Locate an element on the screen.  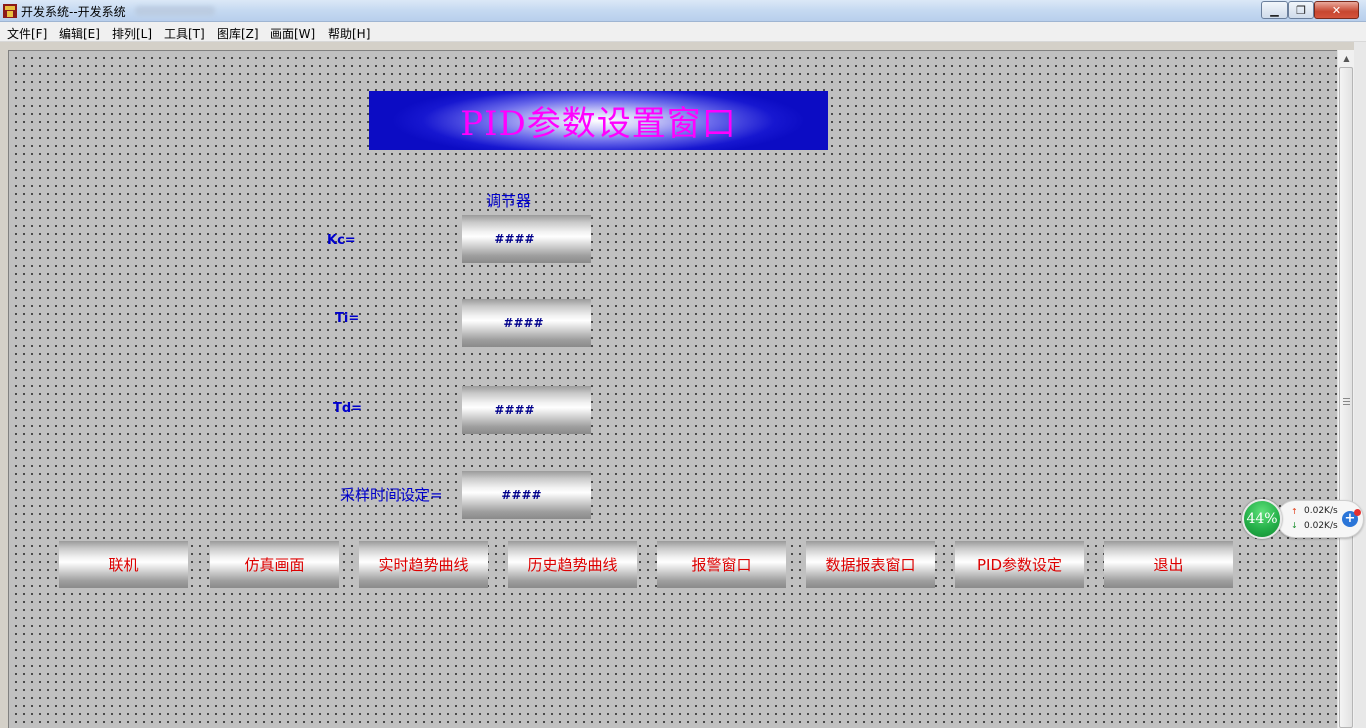
menu-tools: 工具[T] is located at coordinates (184, 33).